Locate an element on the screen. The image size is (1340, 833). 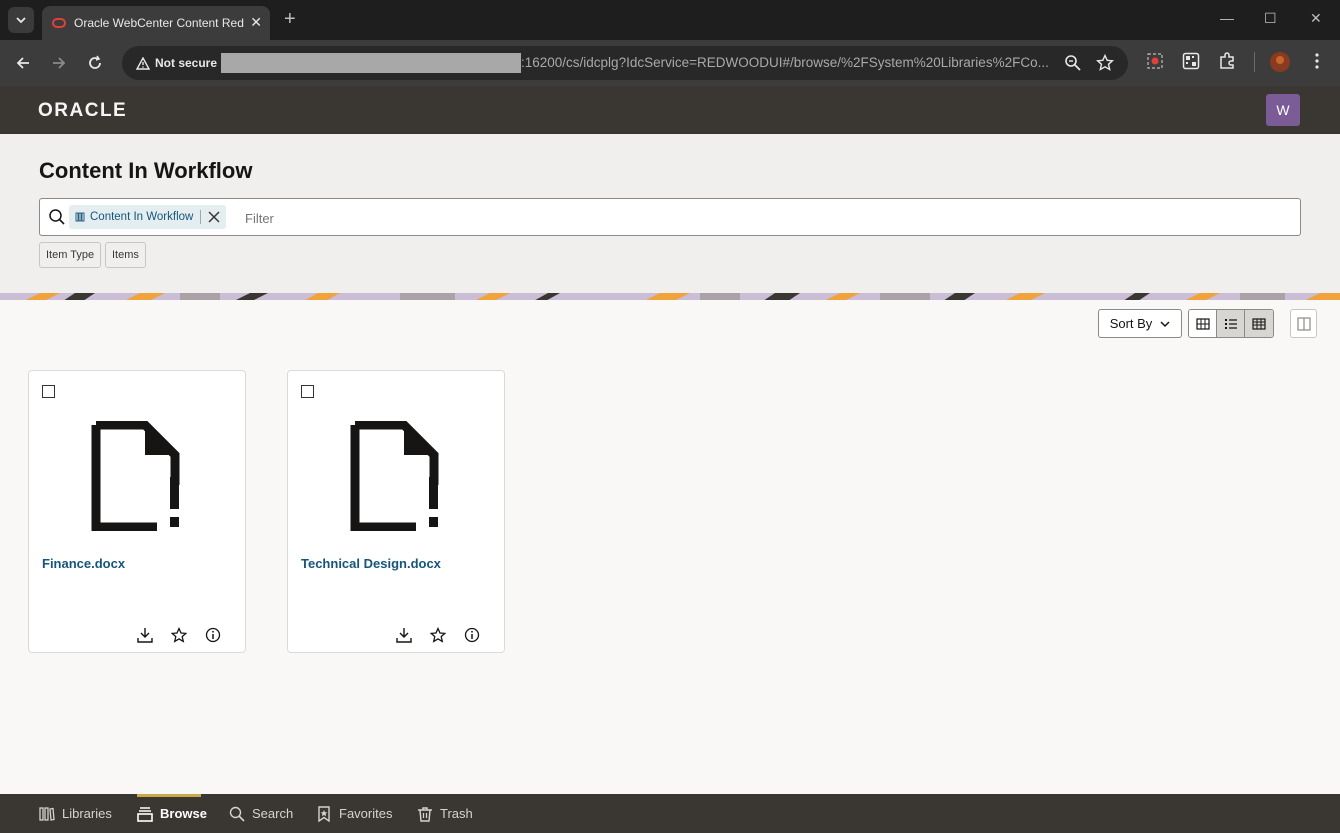
trash-icon is located at coordinates (425, 814).